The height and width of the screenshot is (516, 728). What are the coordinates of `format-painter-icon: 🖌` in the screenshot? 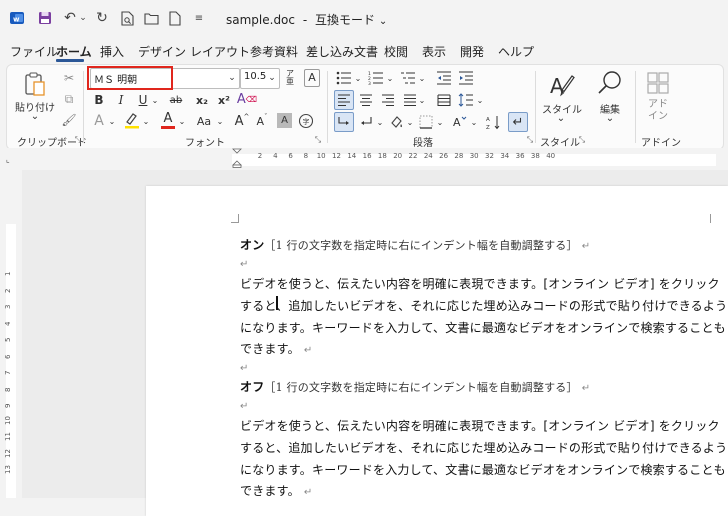 It's located at (69, 120).